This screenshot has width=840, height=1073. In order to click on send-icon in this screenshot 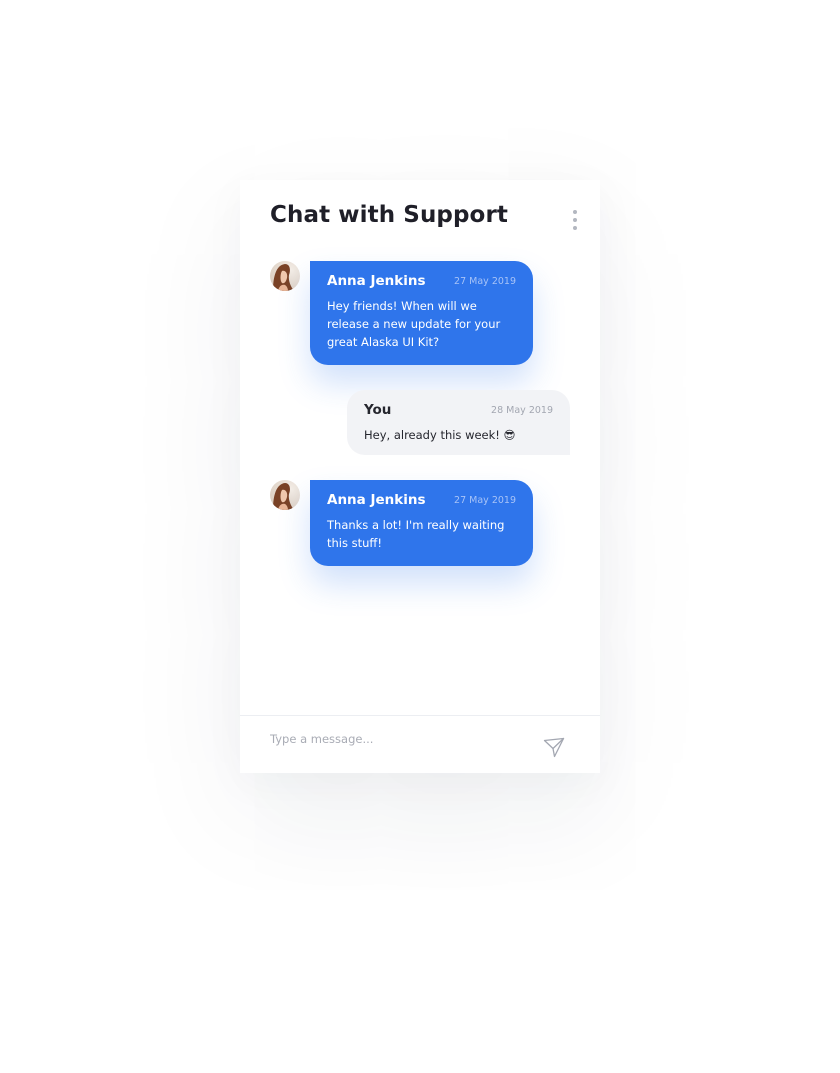, I will do `click(554, 748)`.